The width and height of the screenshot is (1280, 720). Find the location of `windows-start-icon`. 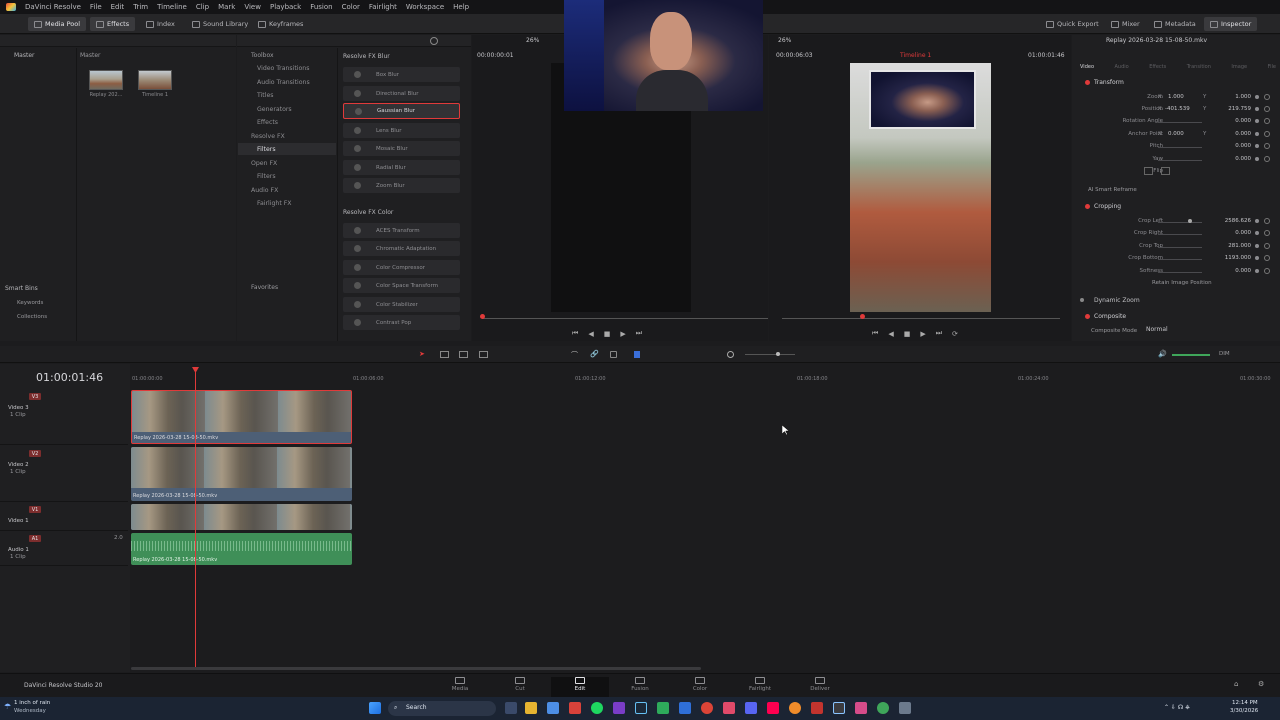

windows-start-icon is located at coordinates (375, 708).